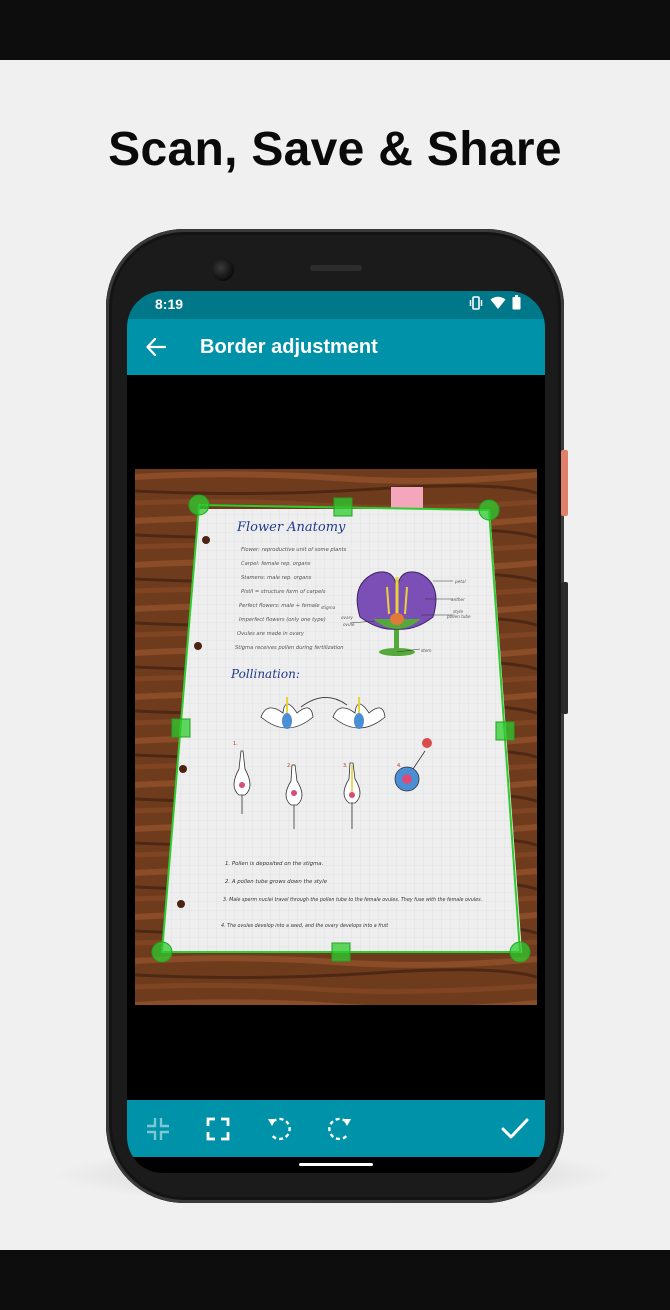  What do you see at coordinates (291, 527) in the screenshot?
I see `doc-heading: Flower Anatomy` at bounding box center [291, 527].